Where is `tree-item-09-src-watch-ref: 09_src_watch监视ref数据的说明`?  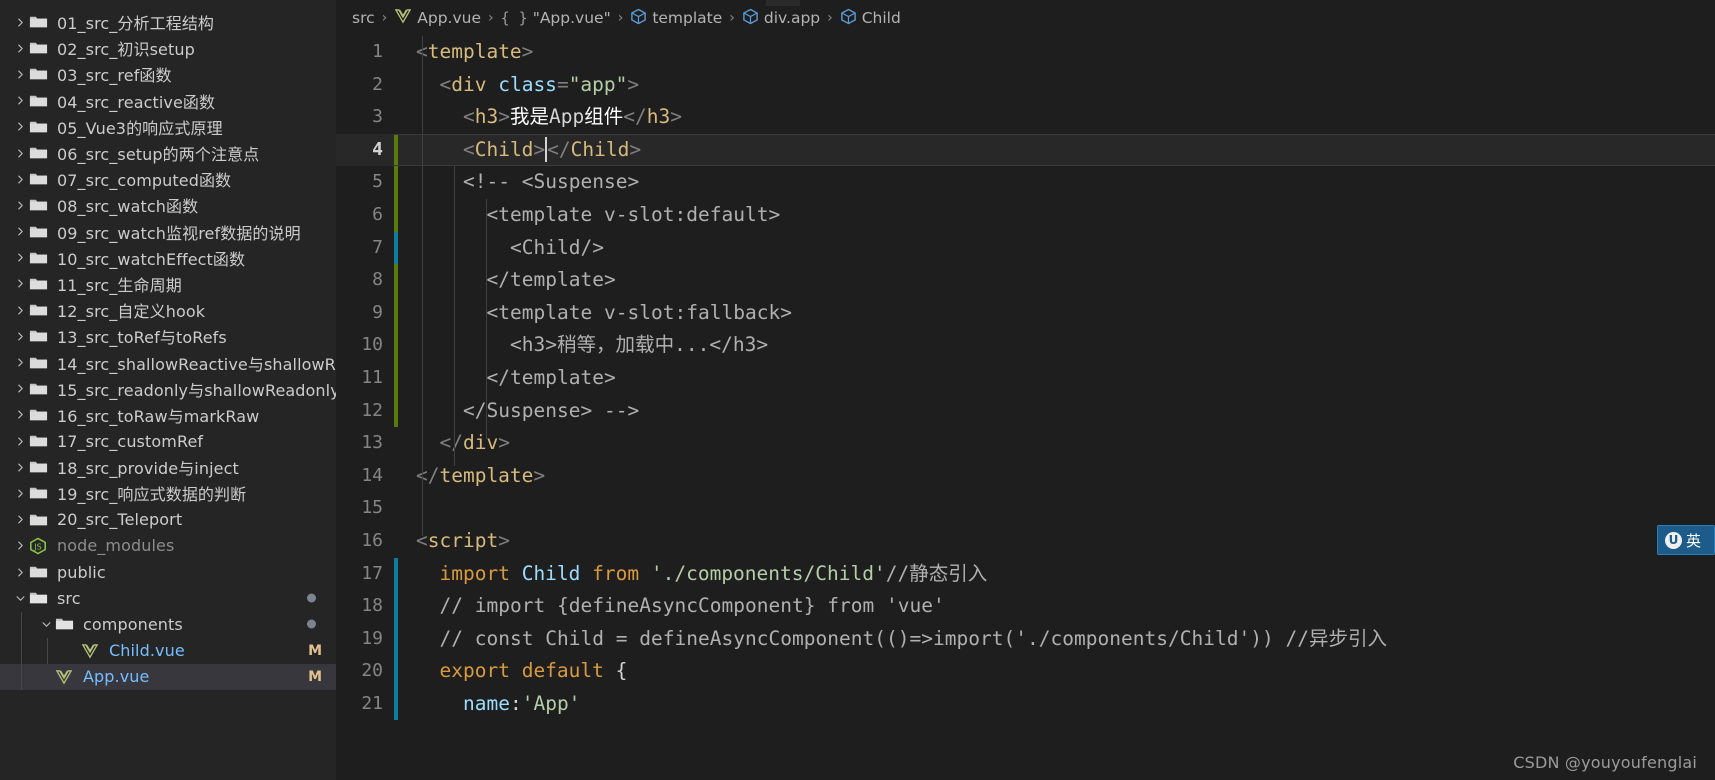
tree-item-09-src-watch-ref: 09_src_watch监视ref数据的说明 is located at coordinates (168, 232).